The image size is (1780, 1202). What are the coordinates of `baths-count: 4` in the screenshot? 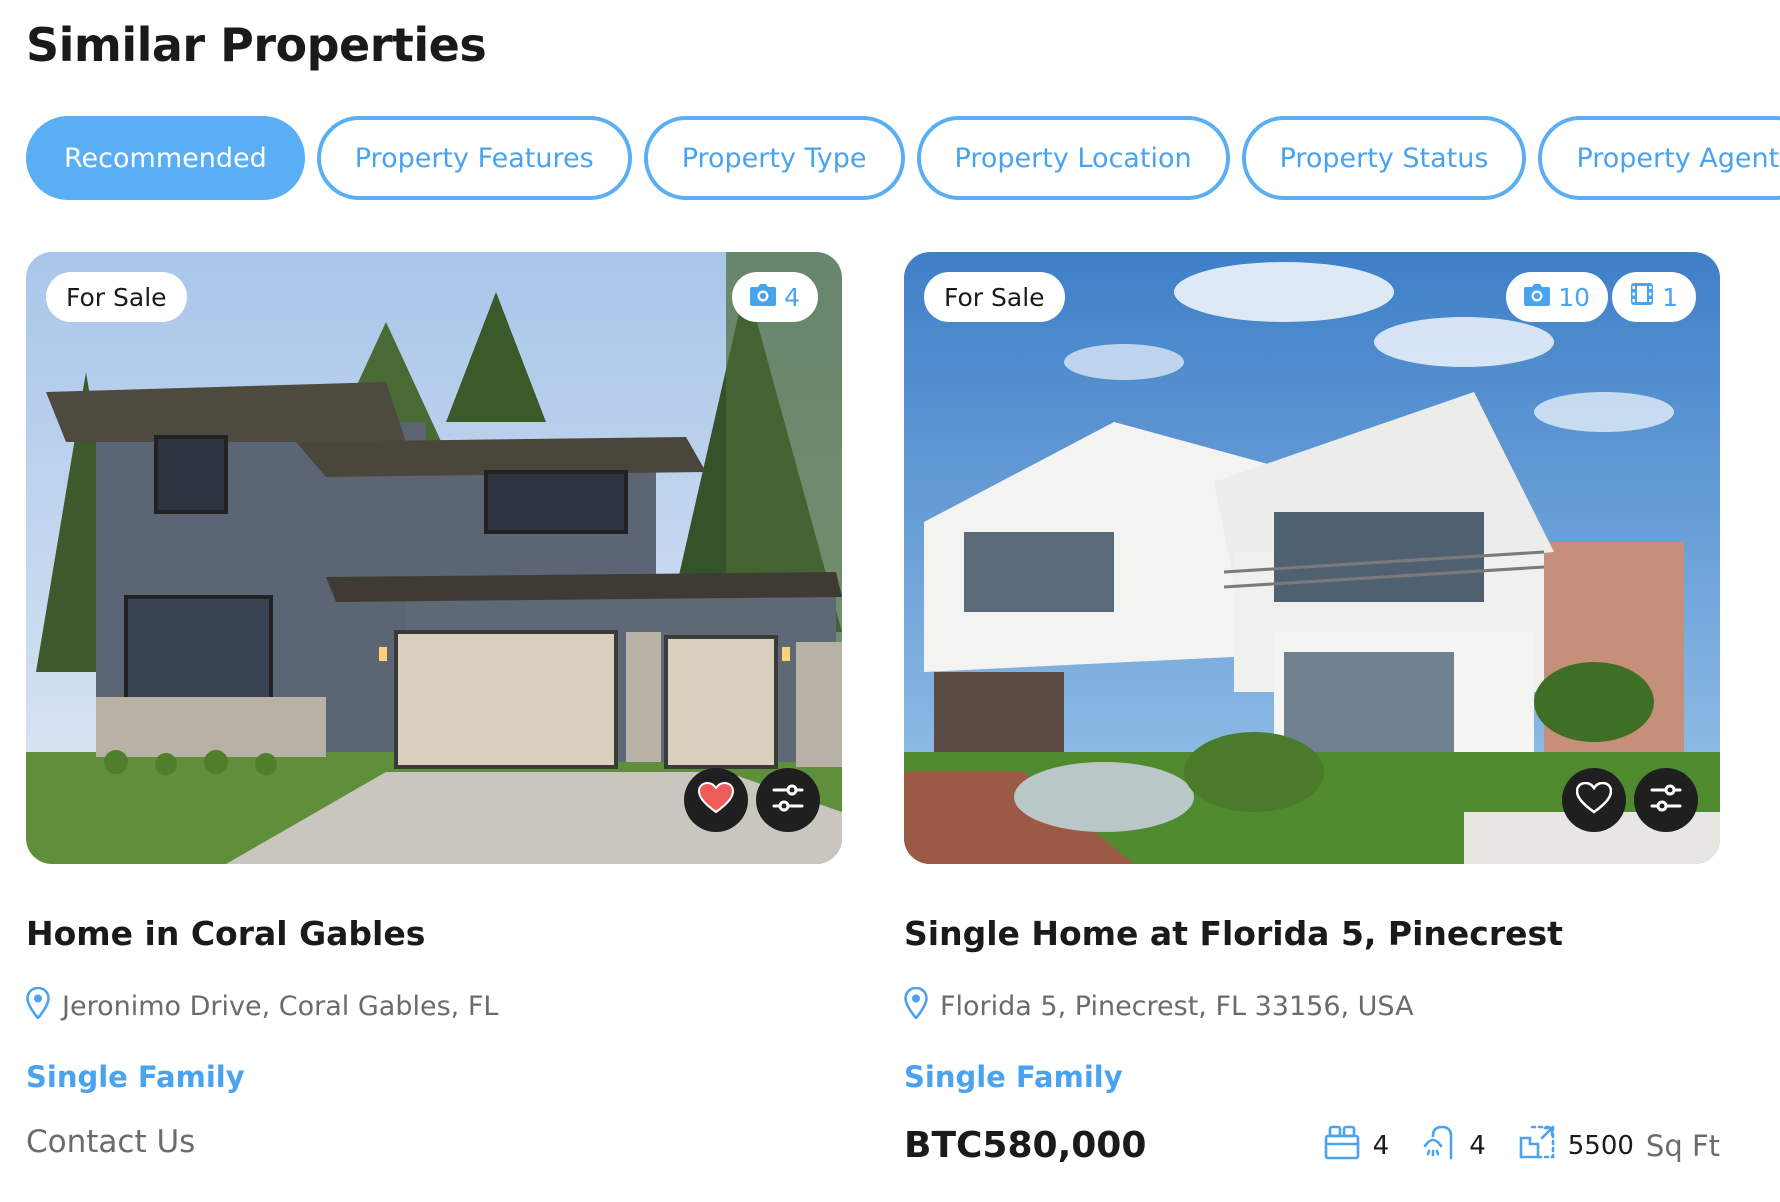 It's located at (1477, 1145).